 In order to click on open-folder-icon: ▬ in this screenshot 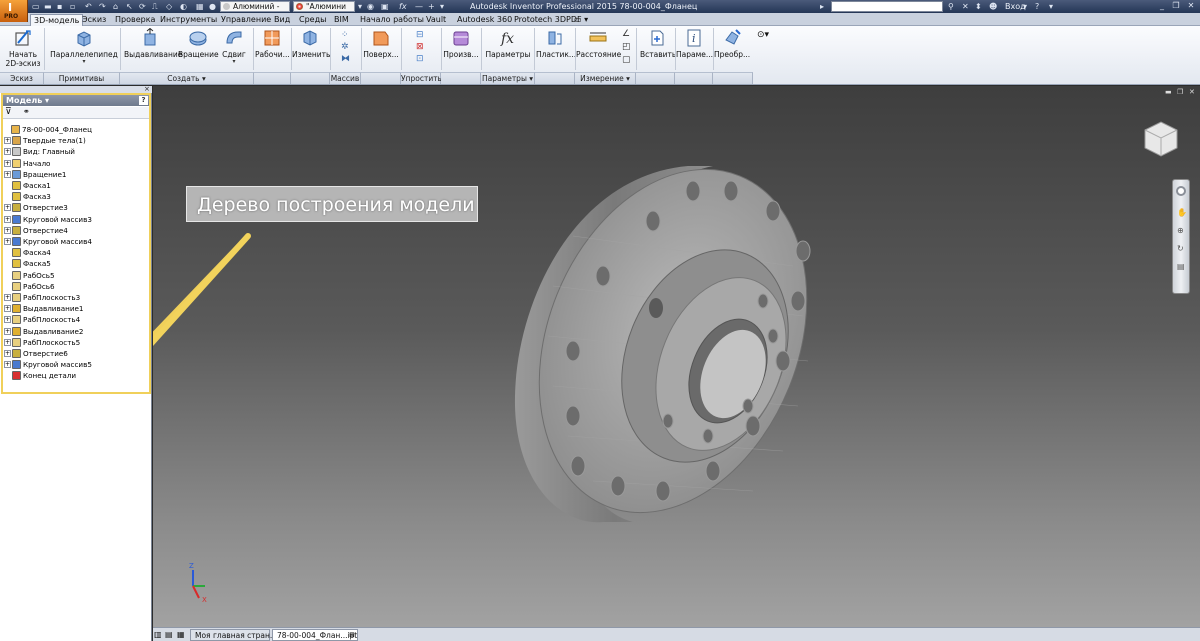, I will do `click(48, 6)`.